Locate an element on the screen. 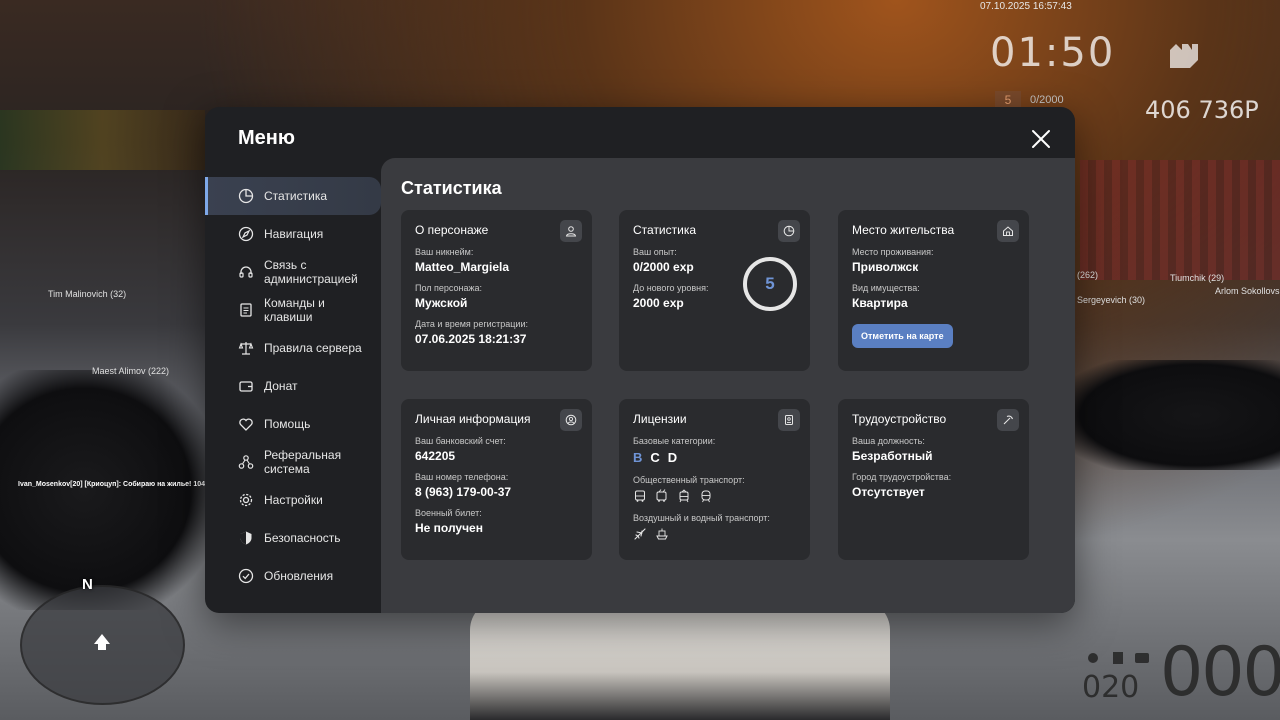 Image resolution: width=1280 pixels, height=720 pixels. background-car-bottom is located at coordinates (680, 660).